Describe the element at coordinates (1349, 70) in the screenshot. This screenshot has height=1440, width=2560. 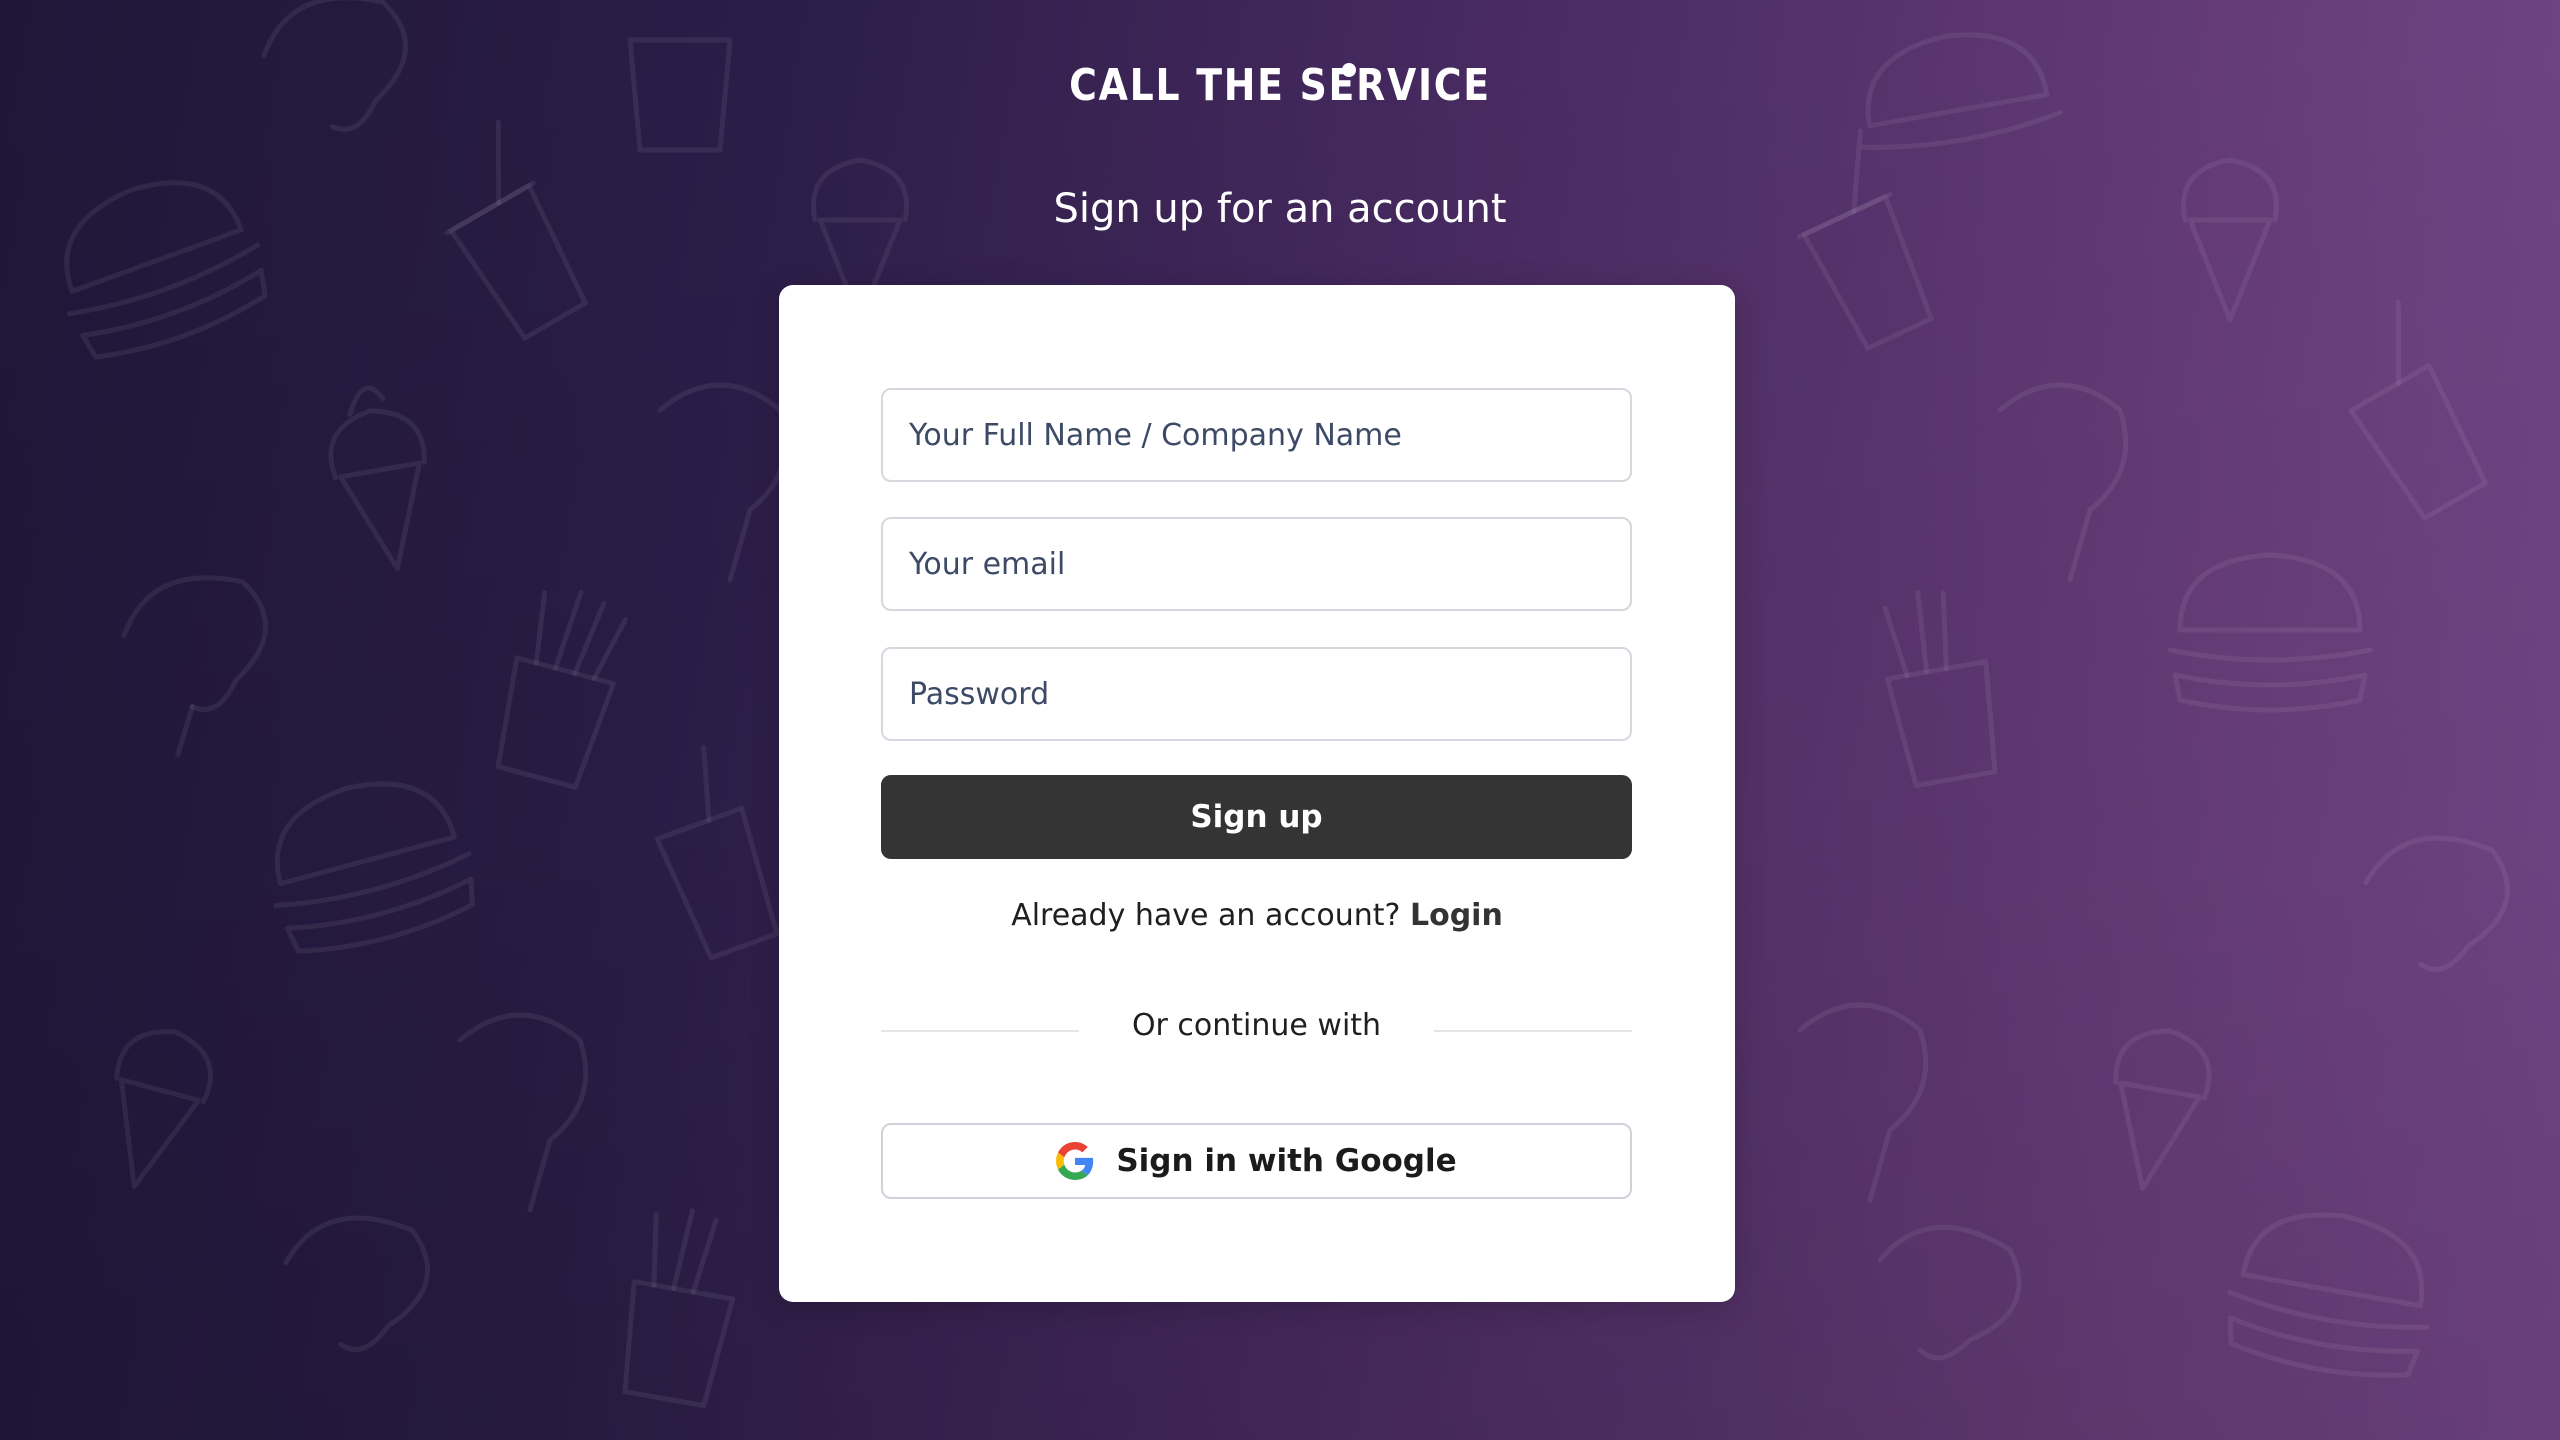
I see `logo-dot-icon` at that location.